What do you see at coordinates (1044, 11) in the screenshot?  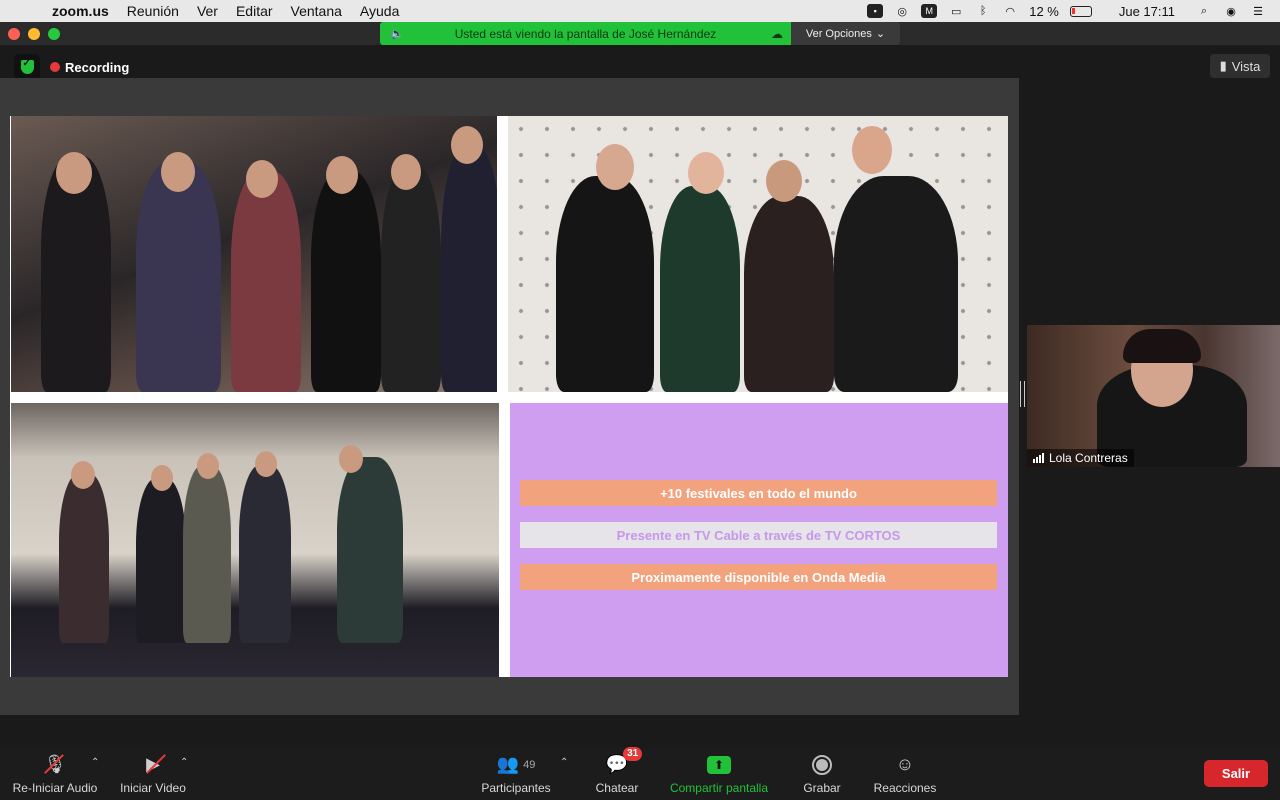 I see `battery-percent: 12 %` at bounding box center [1044, 11].